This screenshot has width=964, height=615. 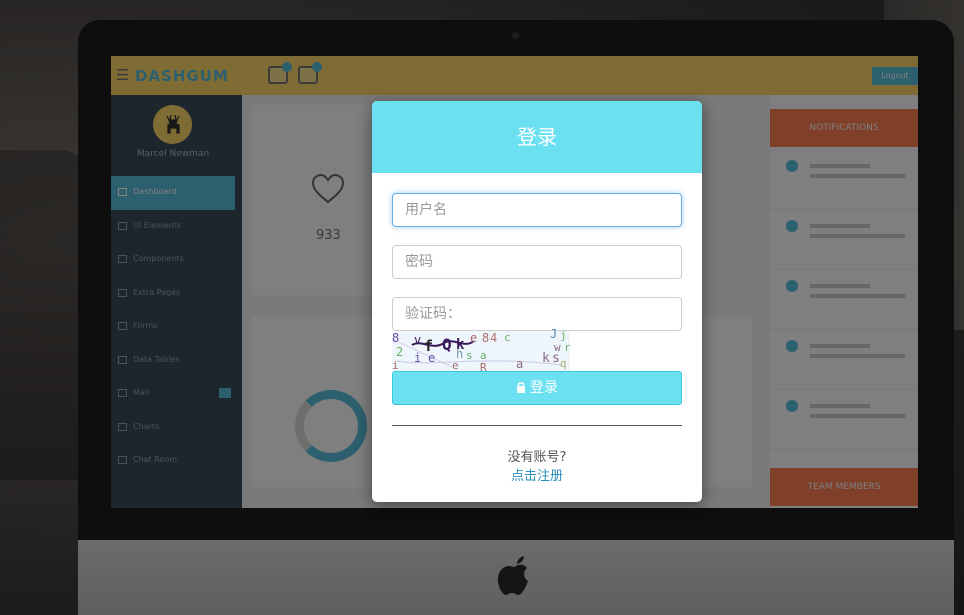 I want to click on no-account-text: 没有账号?, so click(x=537, y=457).